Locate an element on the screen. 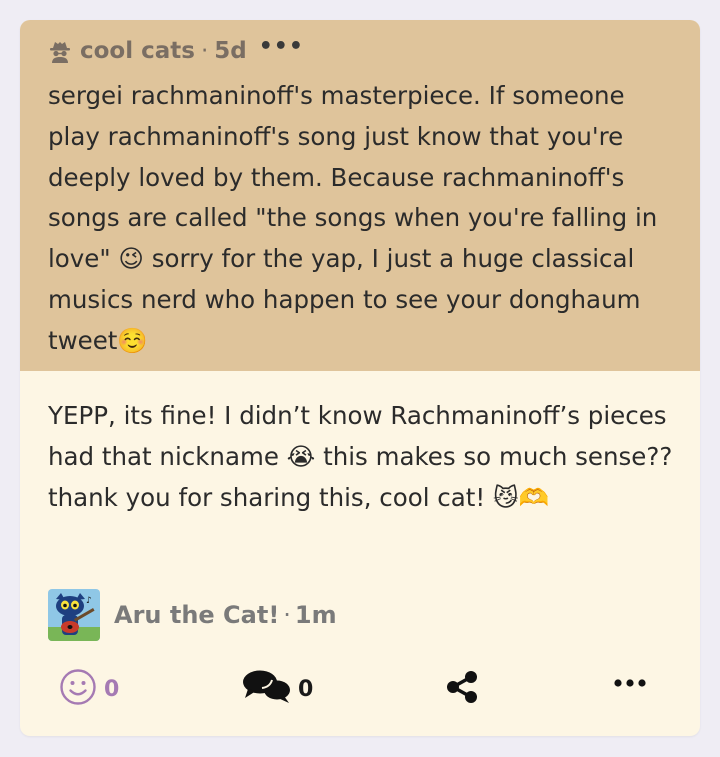 The height and width of the screenshot is (757, 720). question-age: 5d is located at coordinates (230, 51).